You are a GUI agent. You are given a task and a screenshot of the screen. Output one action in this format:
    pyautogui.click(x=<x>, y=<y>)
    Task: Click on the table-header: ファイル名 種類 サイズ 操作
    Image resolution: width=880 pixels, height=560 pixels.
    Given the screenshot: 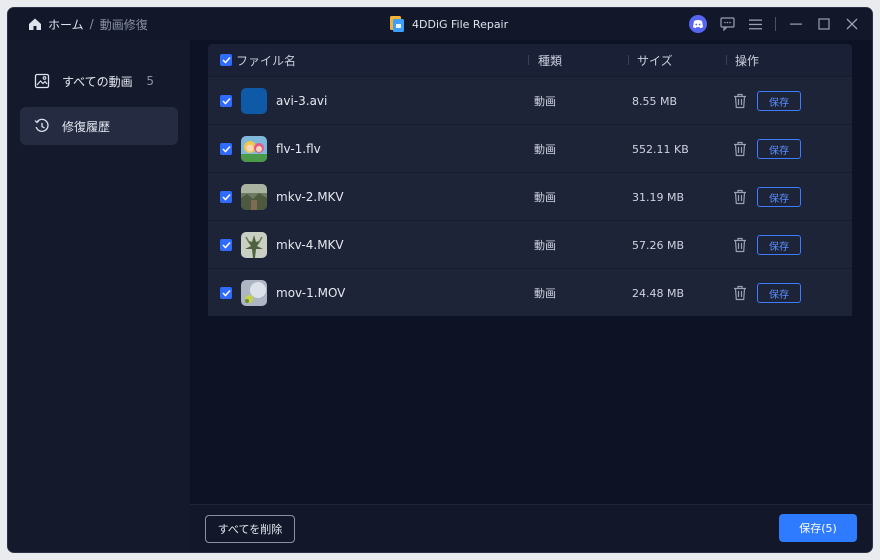 What is the action you would take?
    pyautogui.click(x=530, y=60)
    